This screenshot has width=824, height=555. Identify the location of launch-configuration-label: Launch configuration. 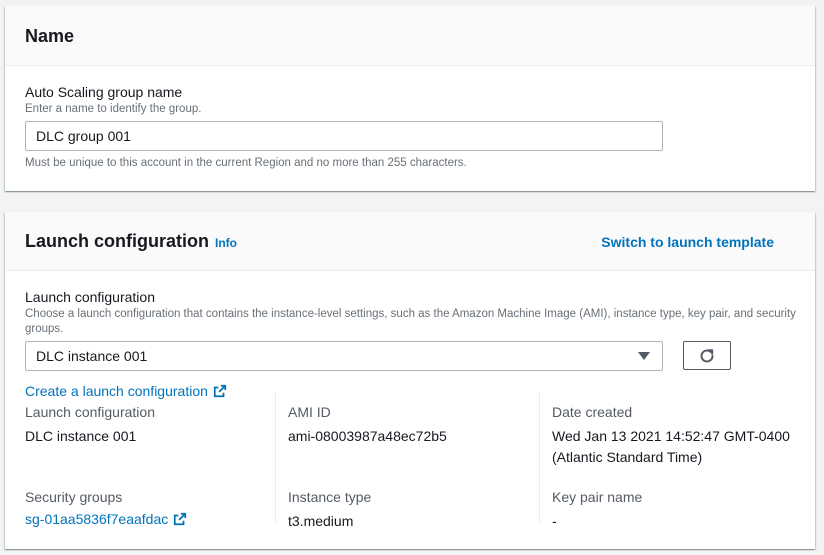
(90, 297).